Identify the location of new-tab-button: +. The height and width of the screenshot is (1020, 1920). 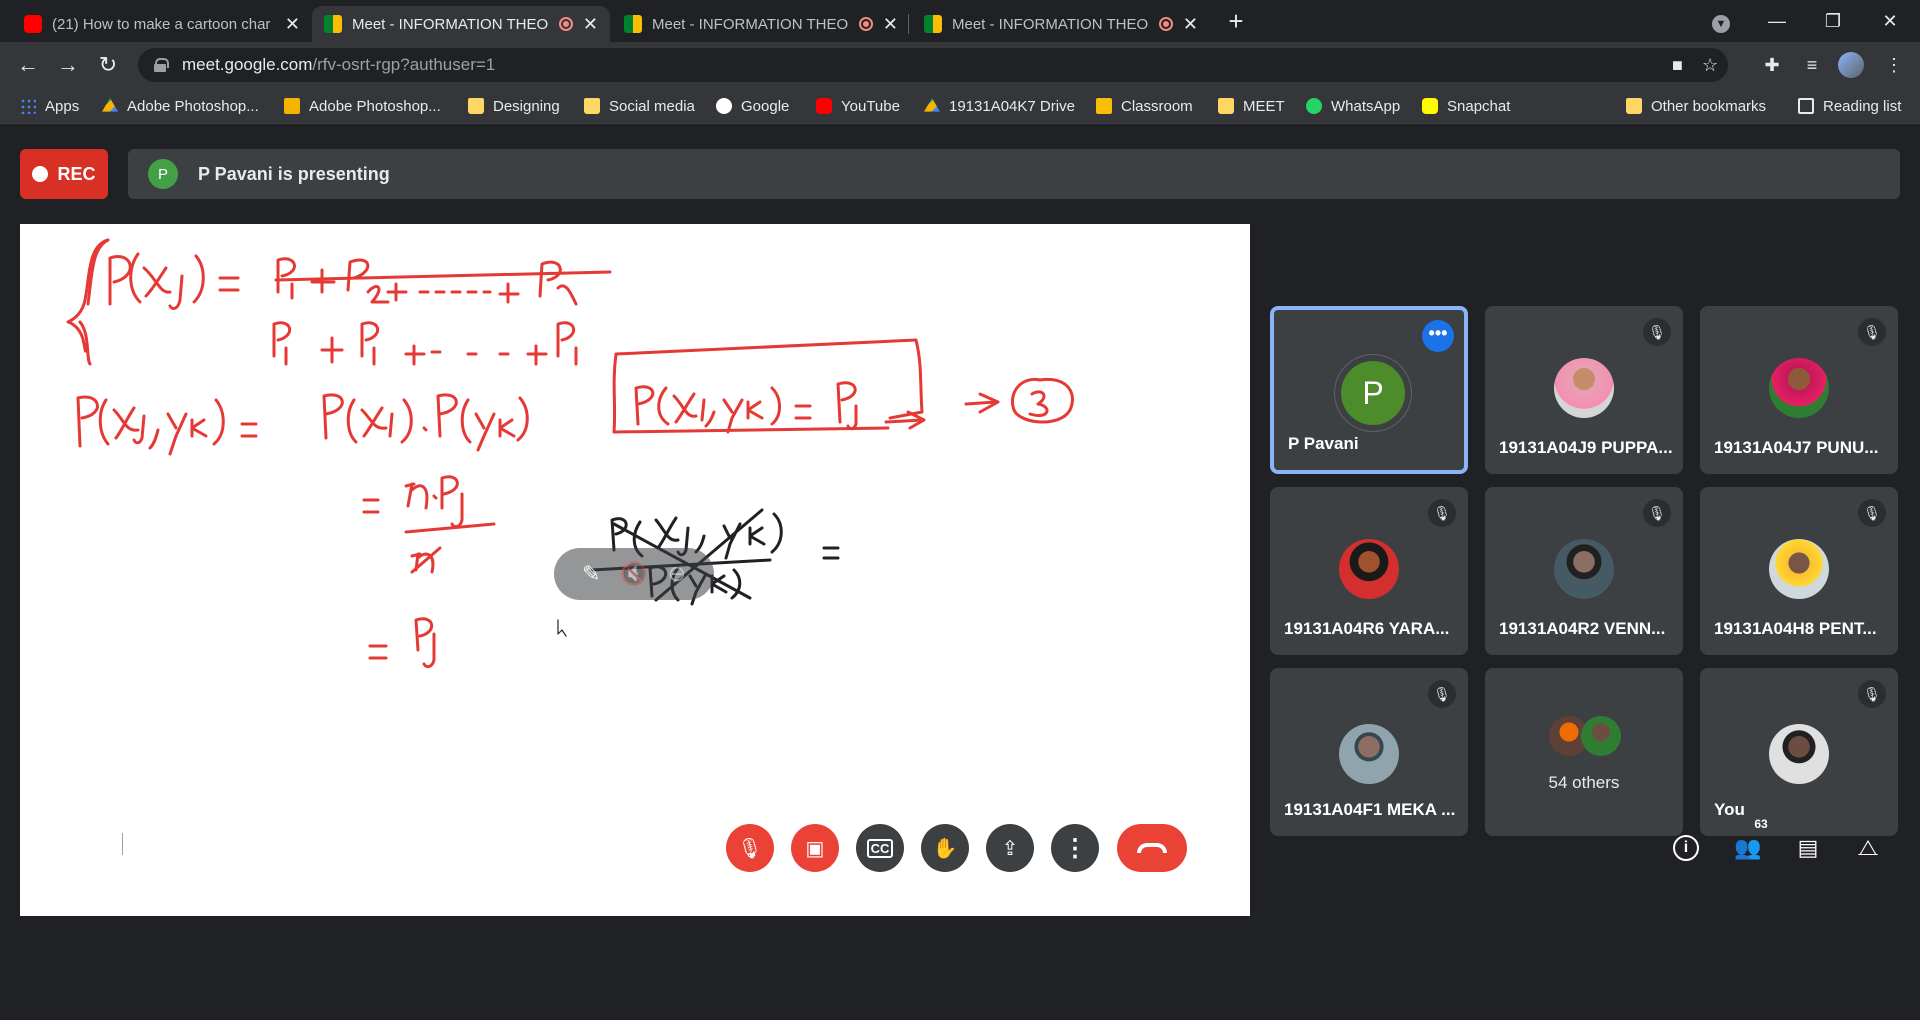
(1236, 22).